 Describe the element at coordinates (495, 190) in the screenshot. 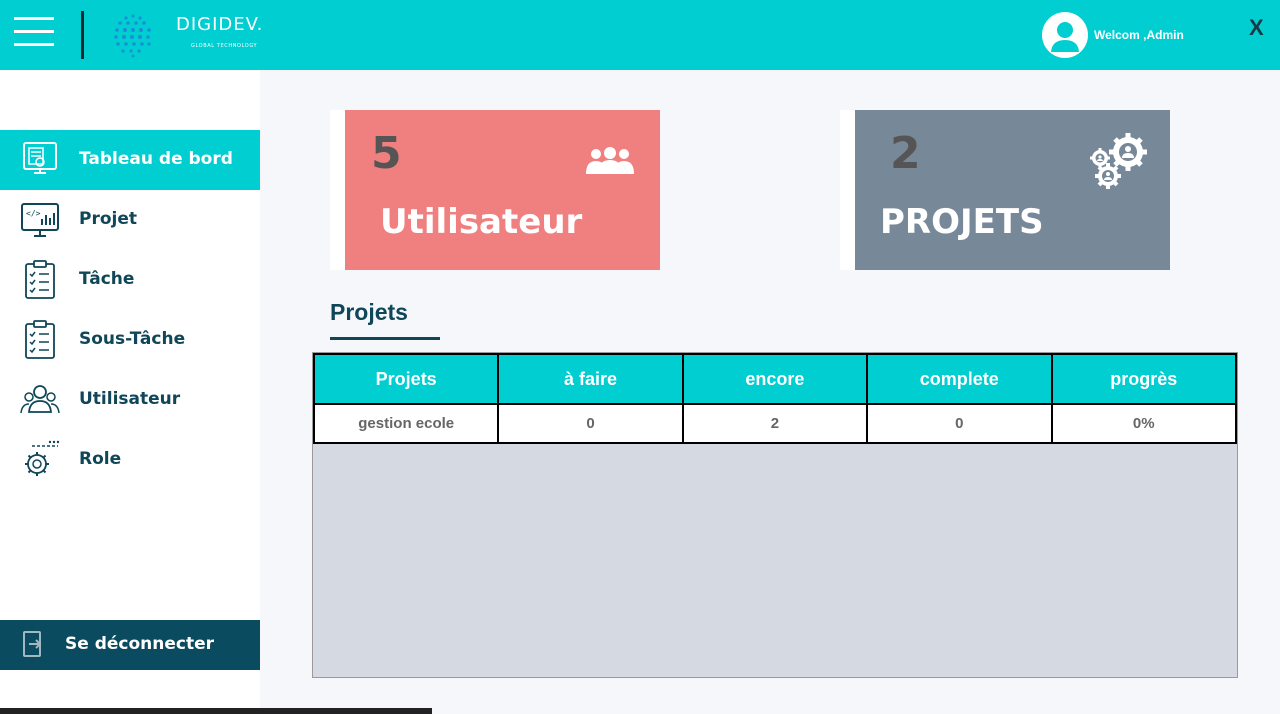

I see `users-stat-card: 5 Utilisateur` at that location.